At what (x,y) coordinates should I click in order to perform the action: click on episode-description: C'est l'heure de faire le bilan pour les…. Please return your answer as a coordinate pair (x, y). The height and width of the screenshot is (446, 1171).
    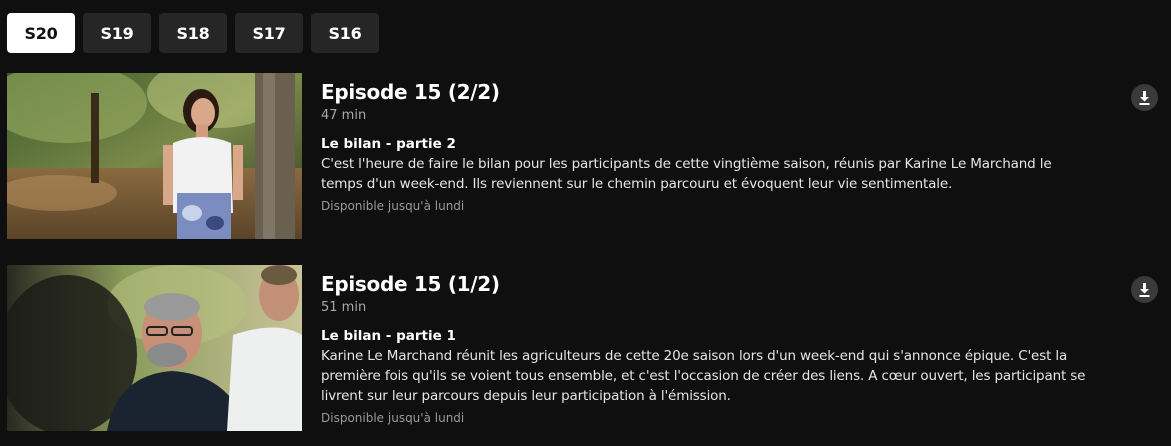
    Looking at the image, I should click on (686, 174).